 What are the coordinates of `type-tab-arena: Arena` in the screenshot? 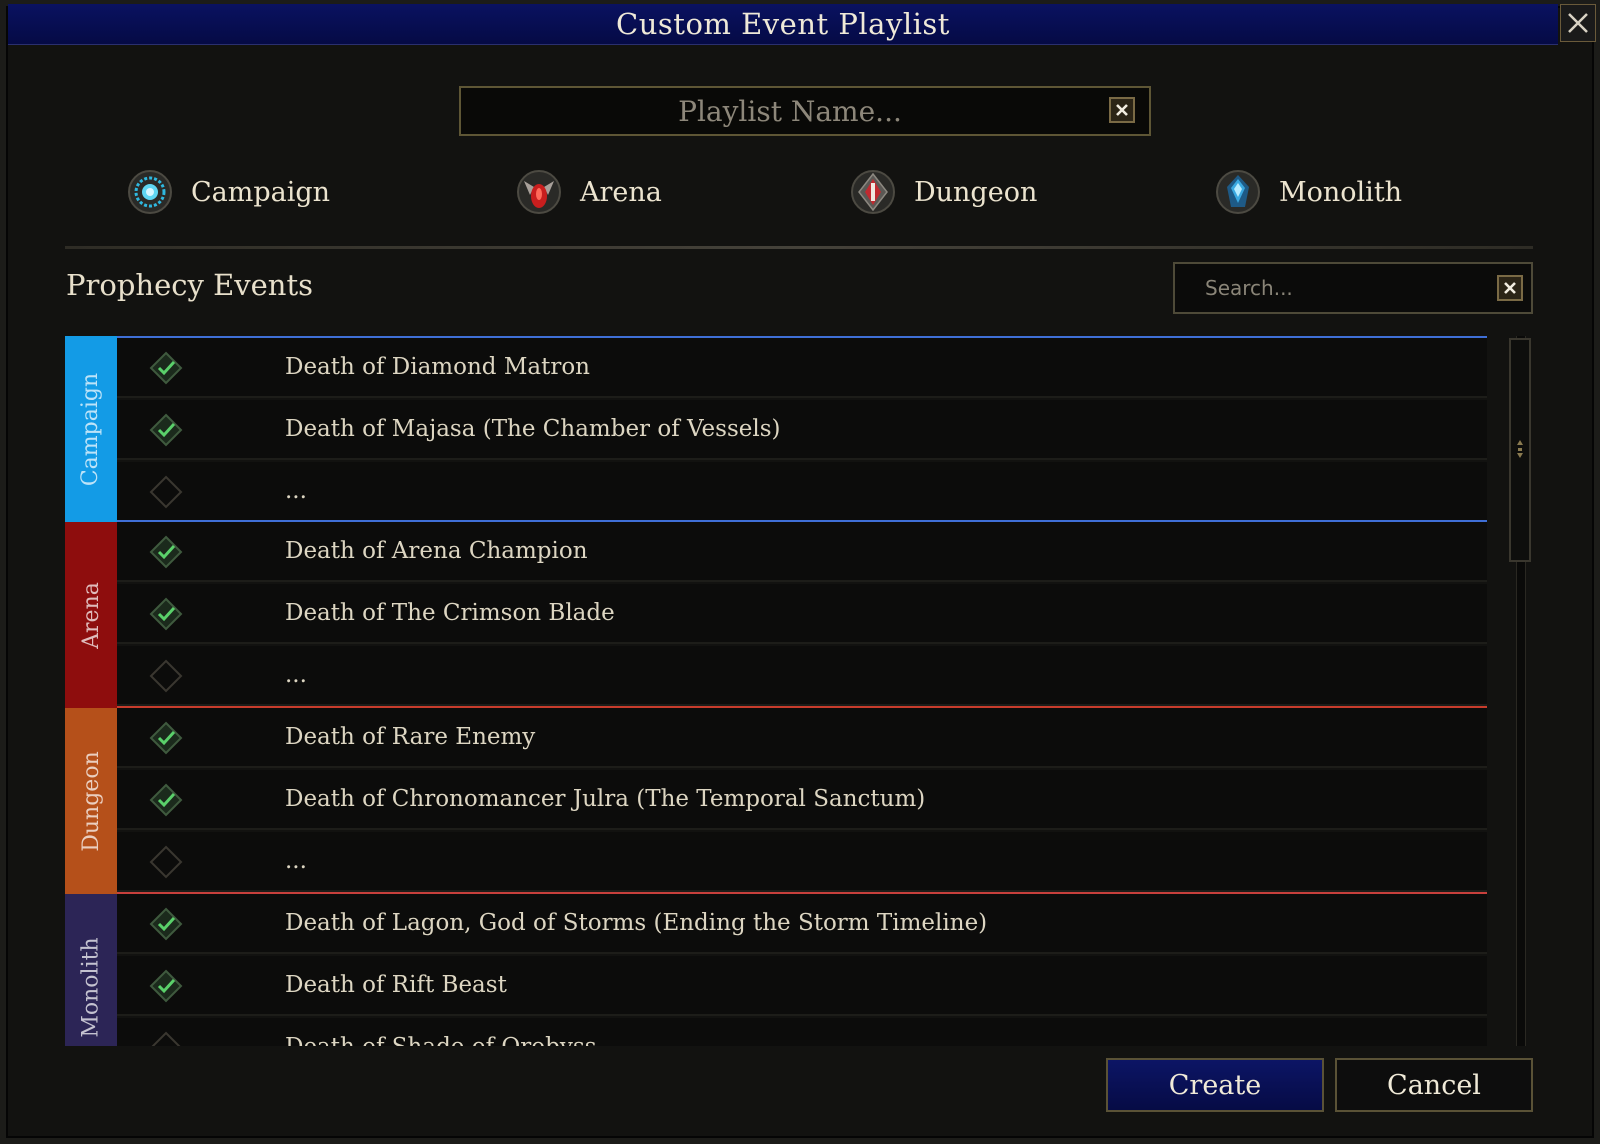 It's located at (589, 192).